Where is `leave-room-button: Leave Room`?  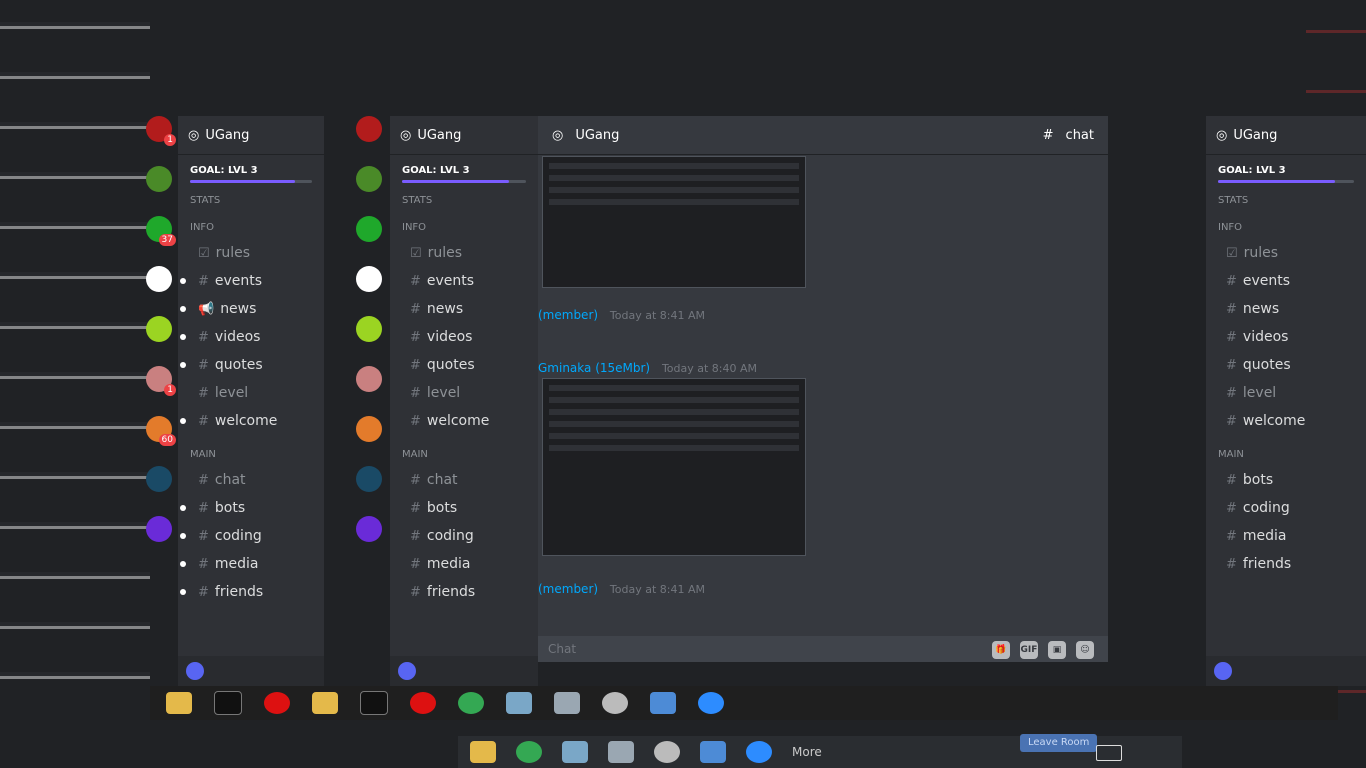
leave-room-button: Leave Room is located at coordinates (1059, 743).